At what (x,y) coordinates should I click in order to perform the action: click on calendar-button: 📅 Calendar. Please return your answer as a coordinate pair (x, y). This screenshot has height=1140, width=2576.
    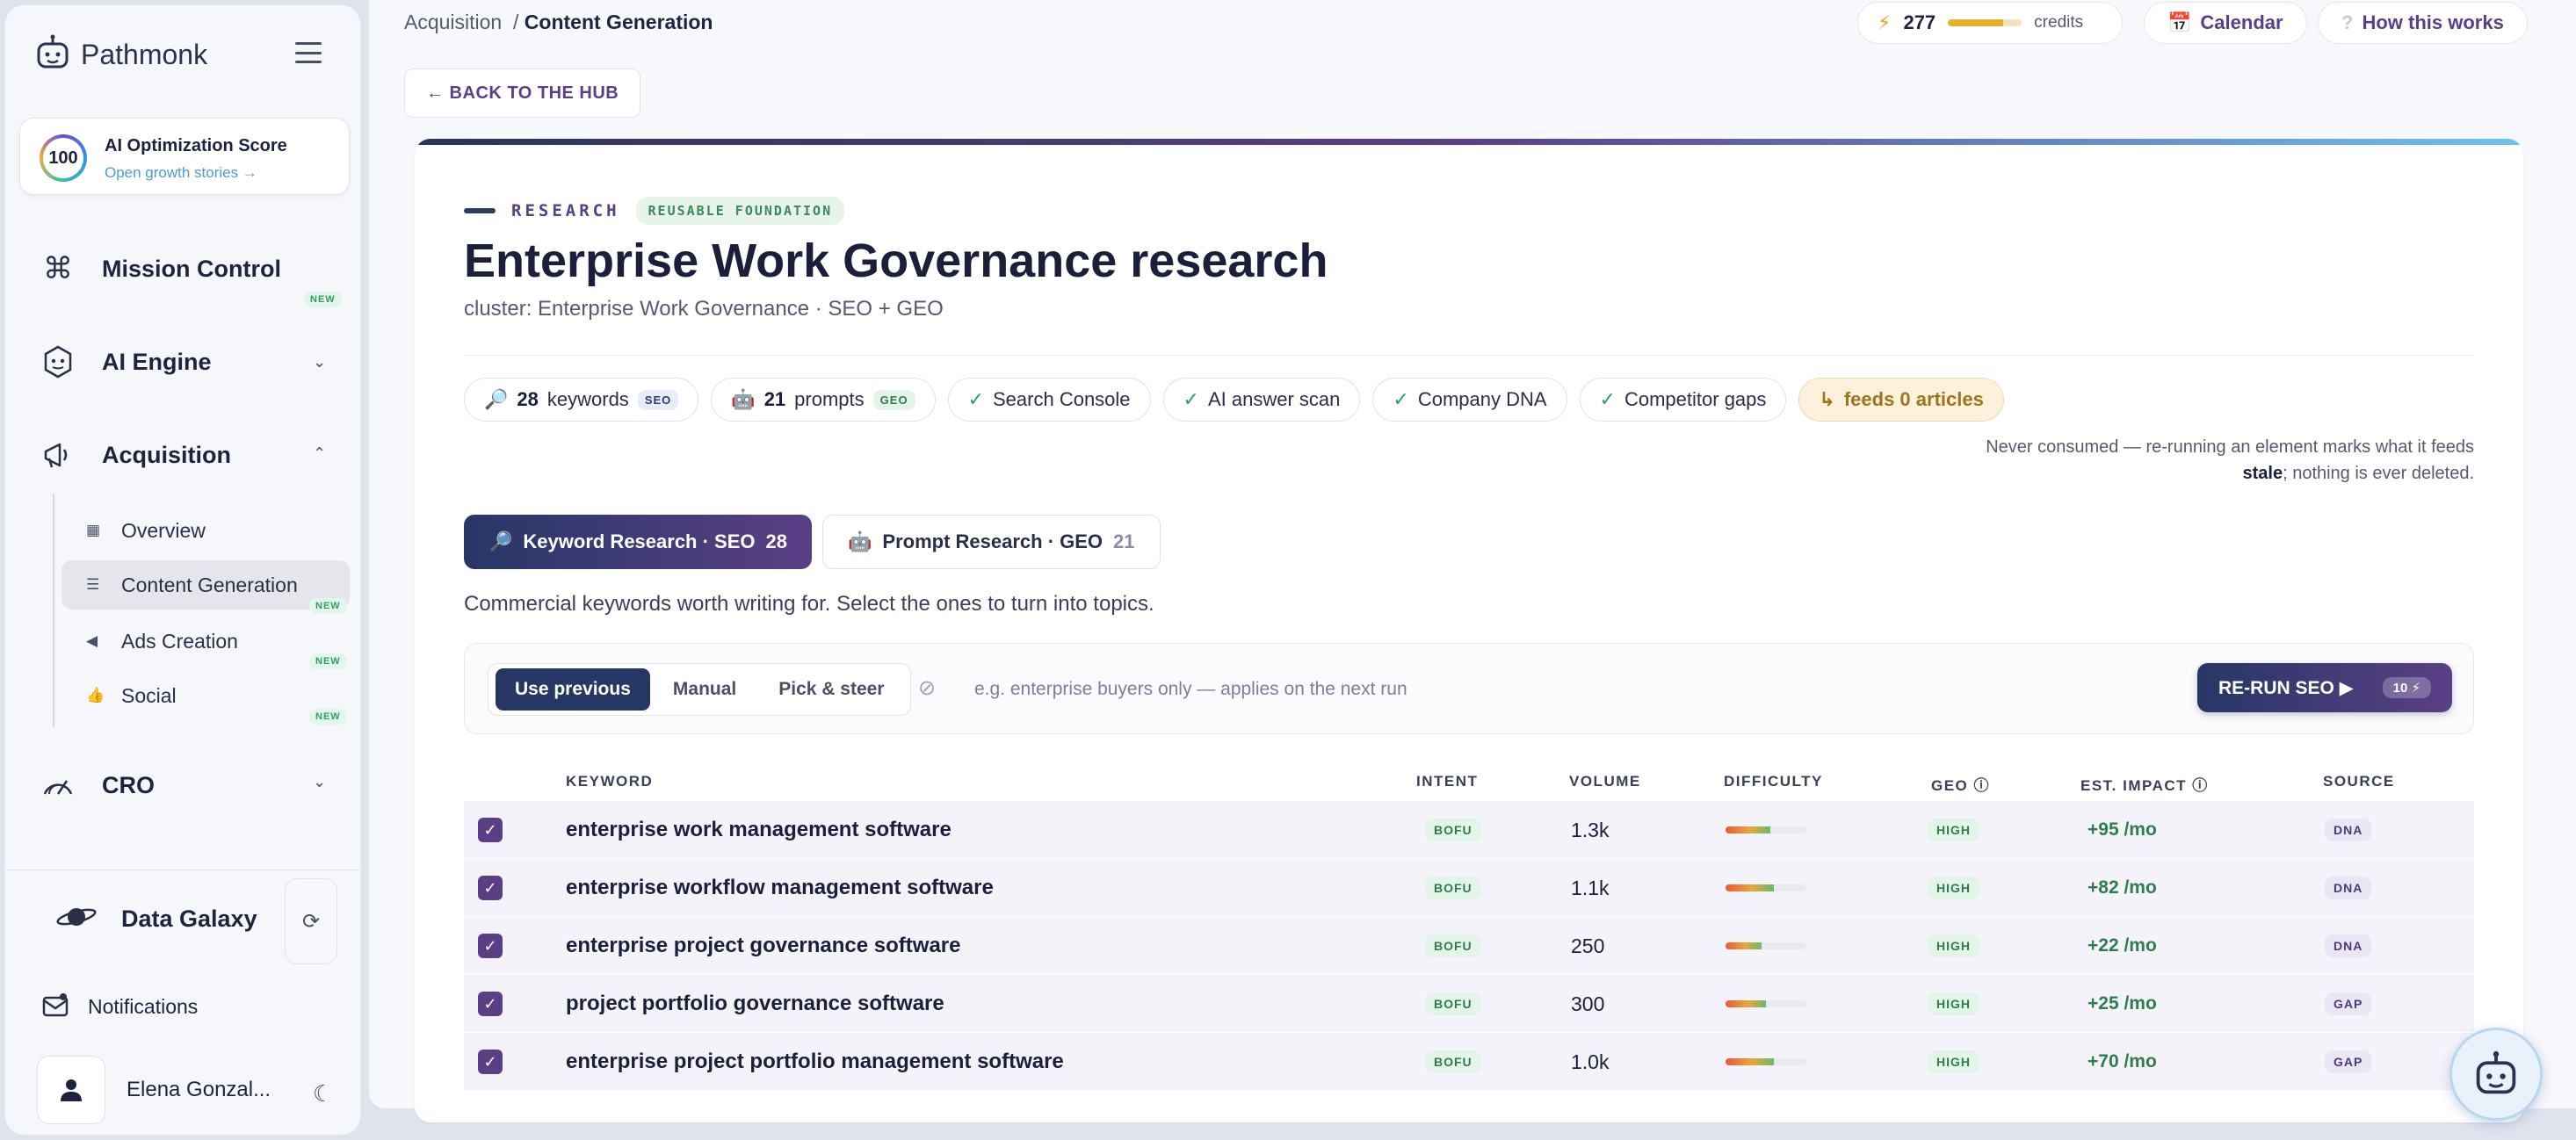
    Looking at the image, I should click on (2225, 23).